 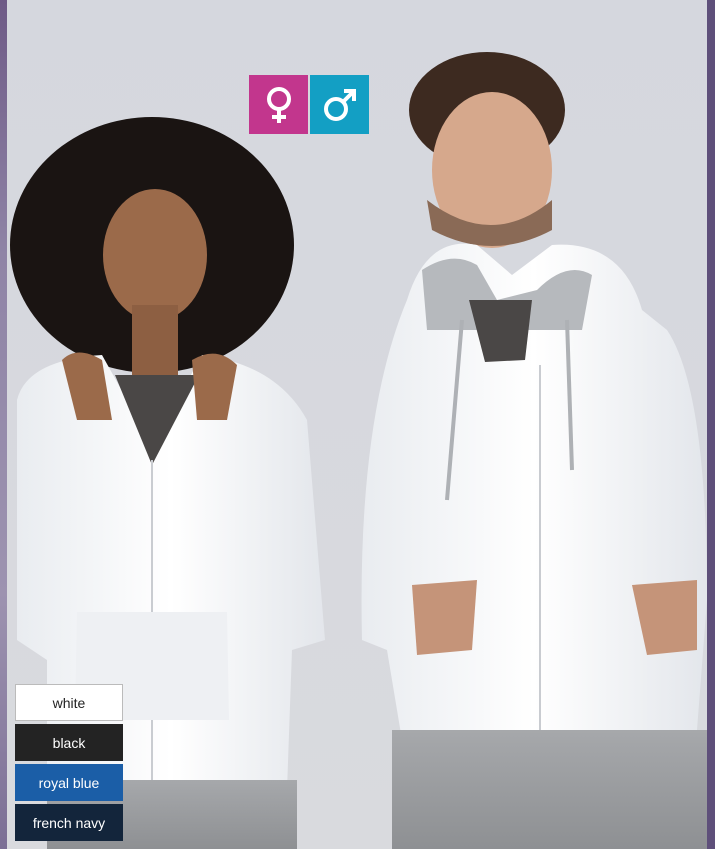 I want to click on gender-badges, so click(x=309, y=104).